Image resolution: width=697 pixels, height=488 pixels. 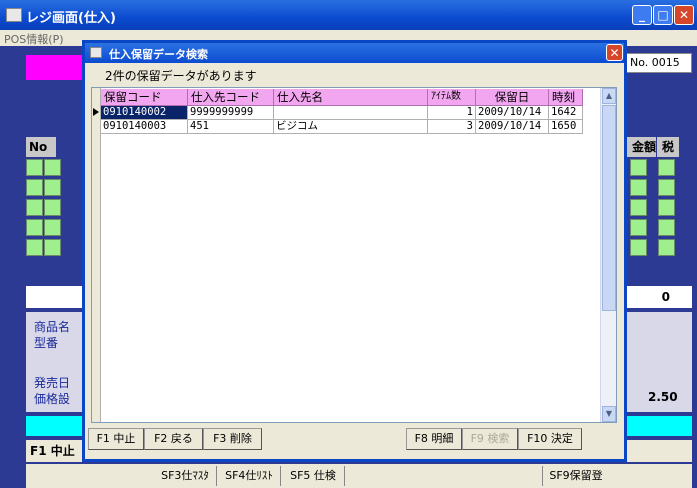 I want to click on app-icon, so click(x=14, y=15).